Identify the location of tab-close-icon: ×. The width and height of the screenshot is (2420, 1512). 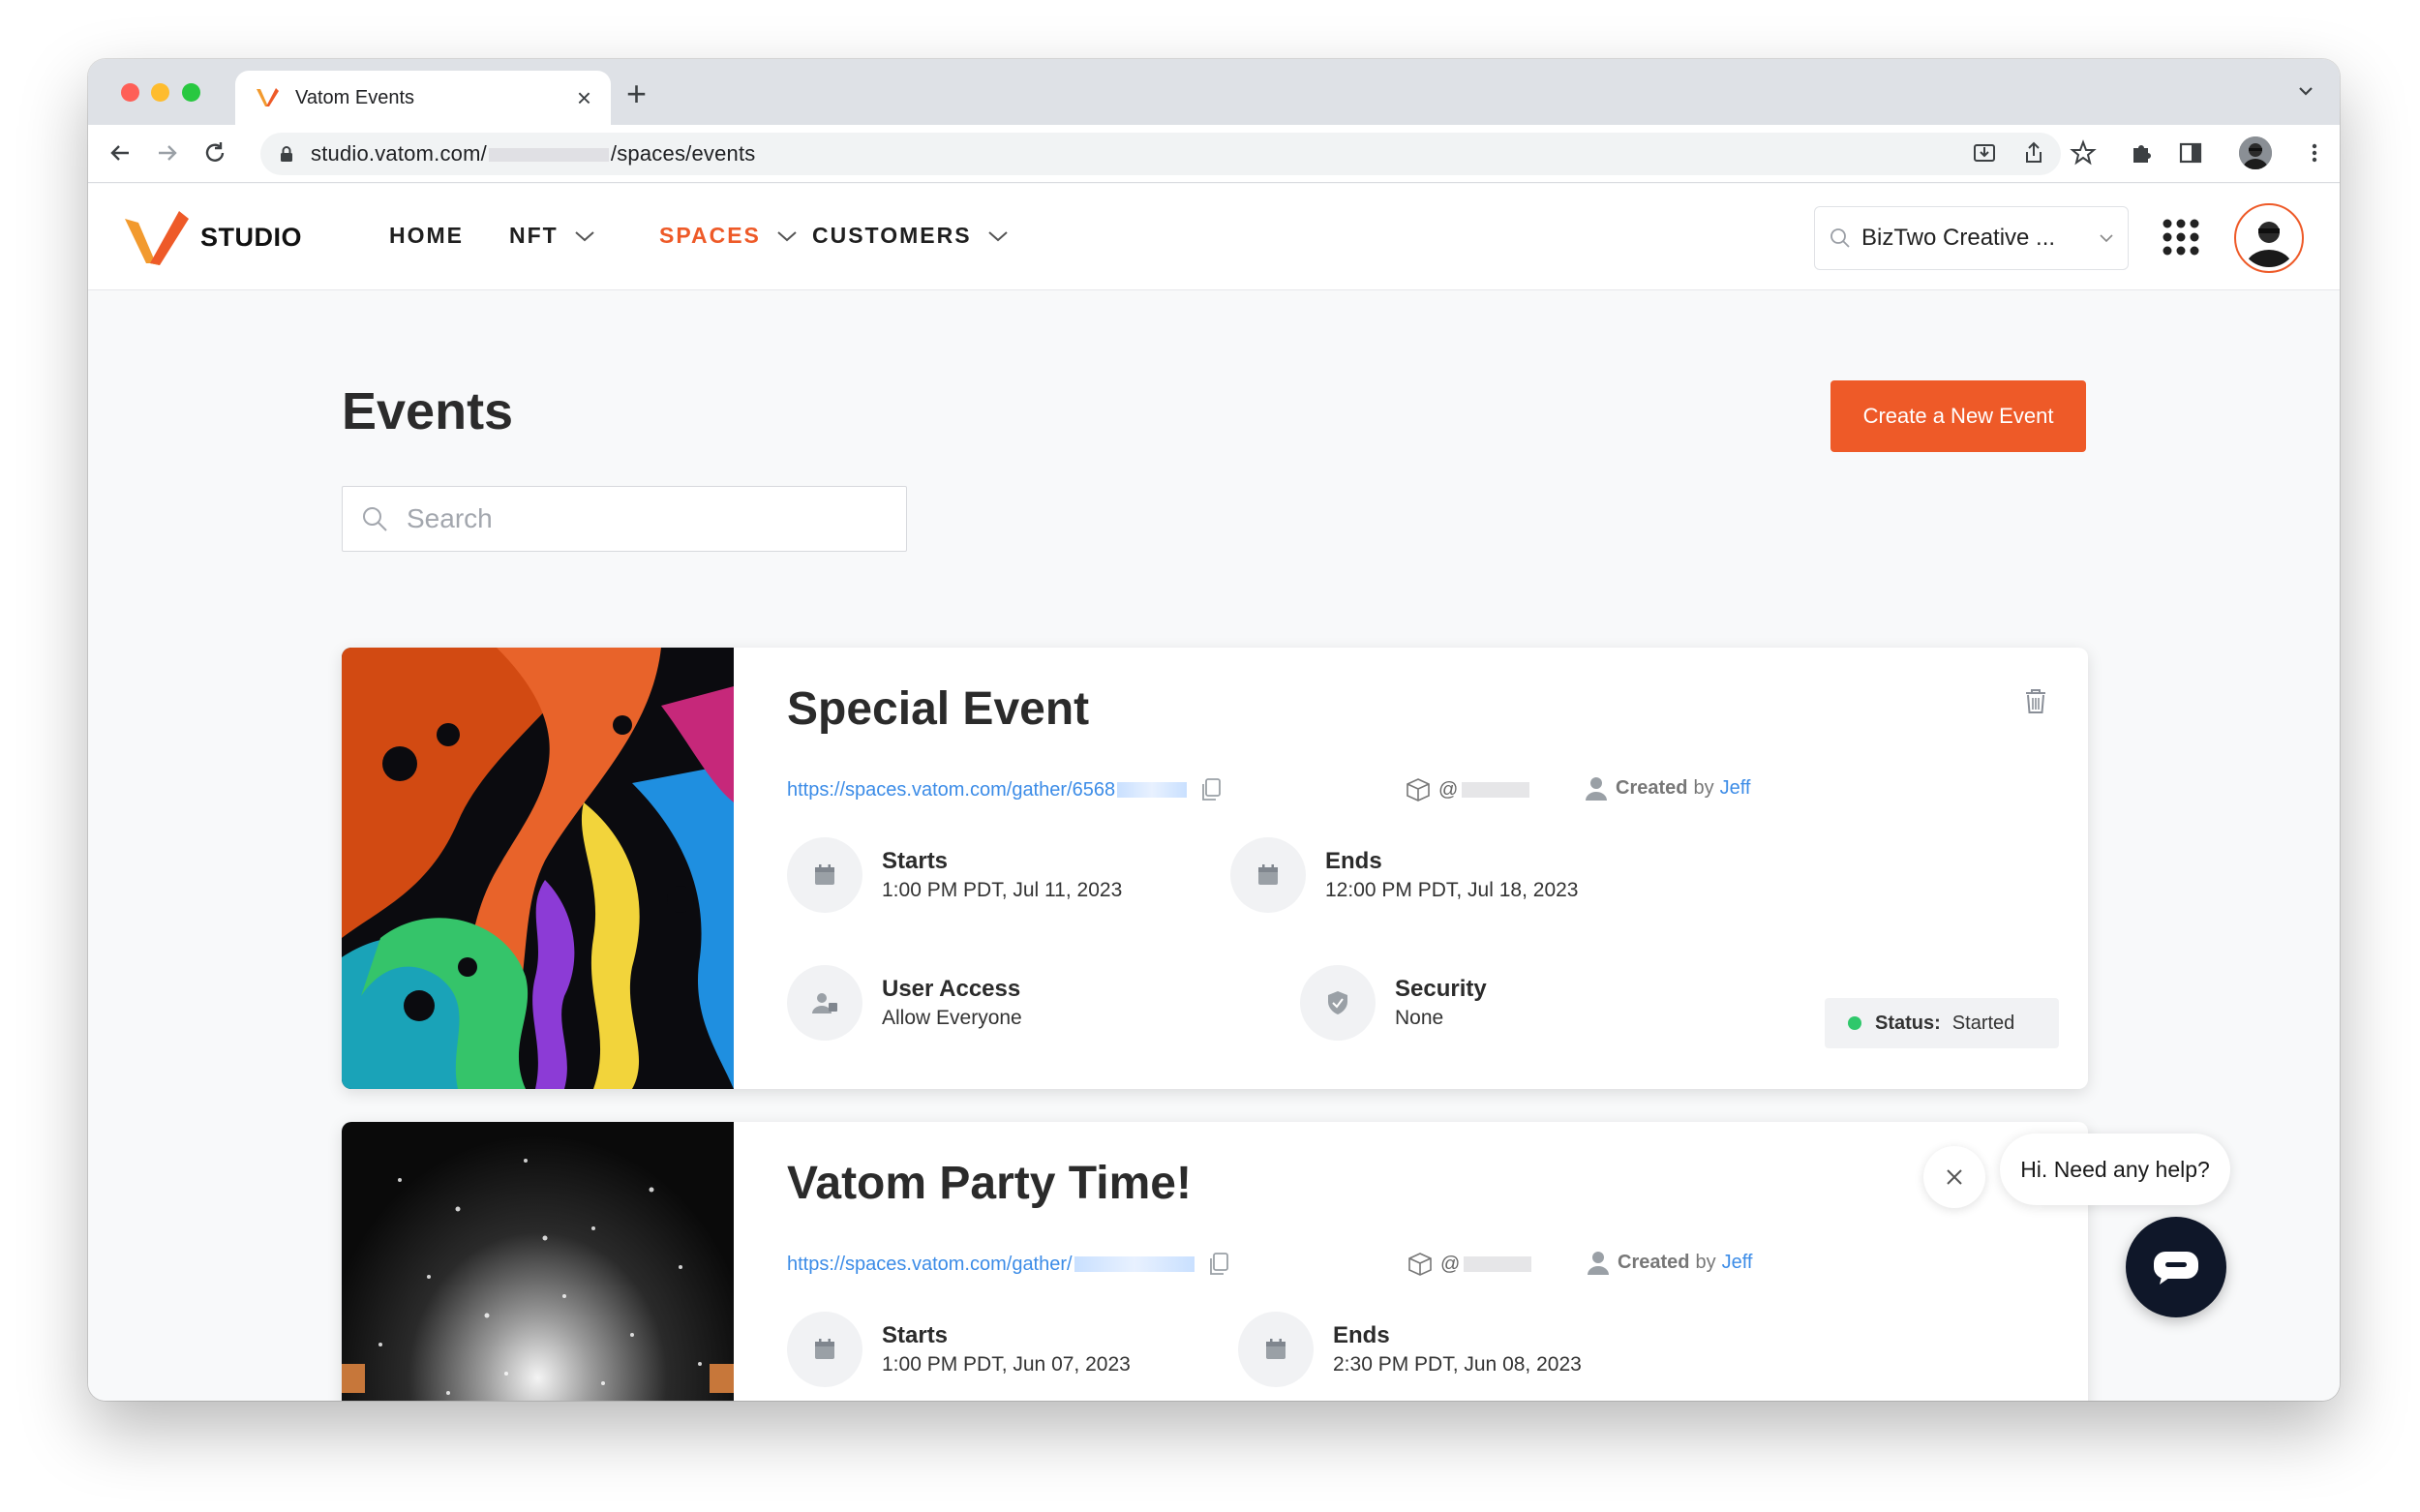
(584, 97).